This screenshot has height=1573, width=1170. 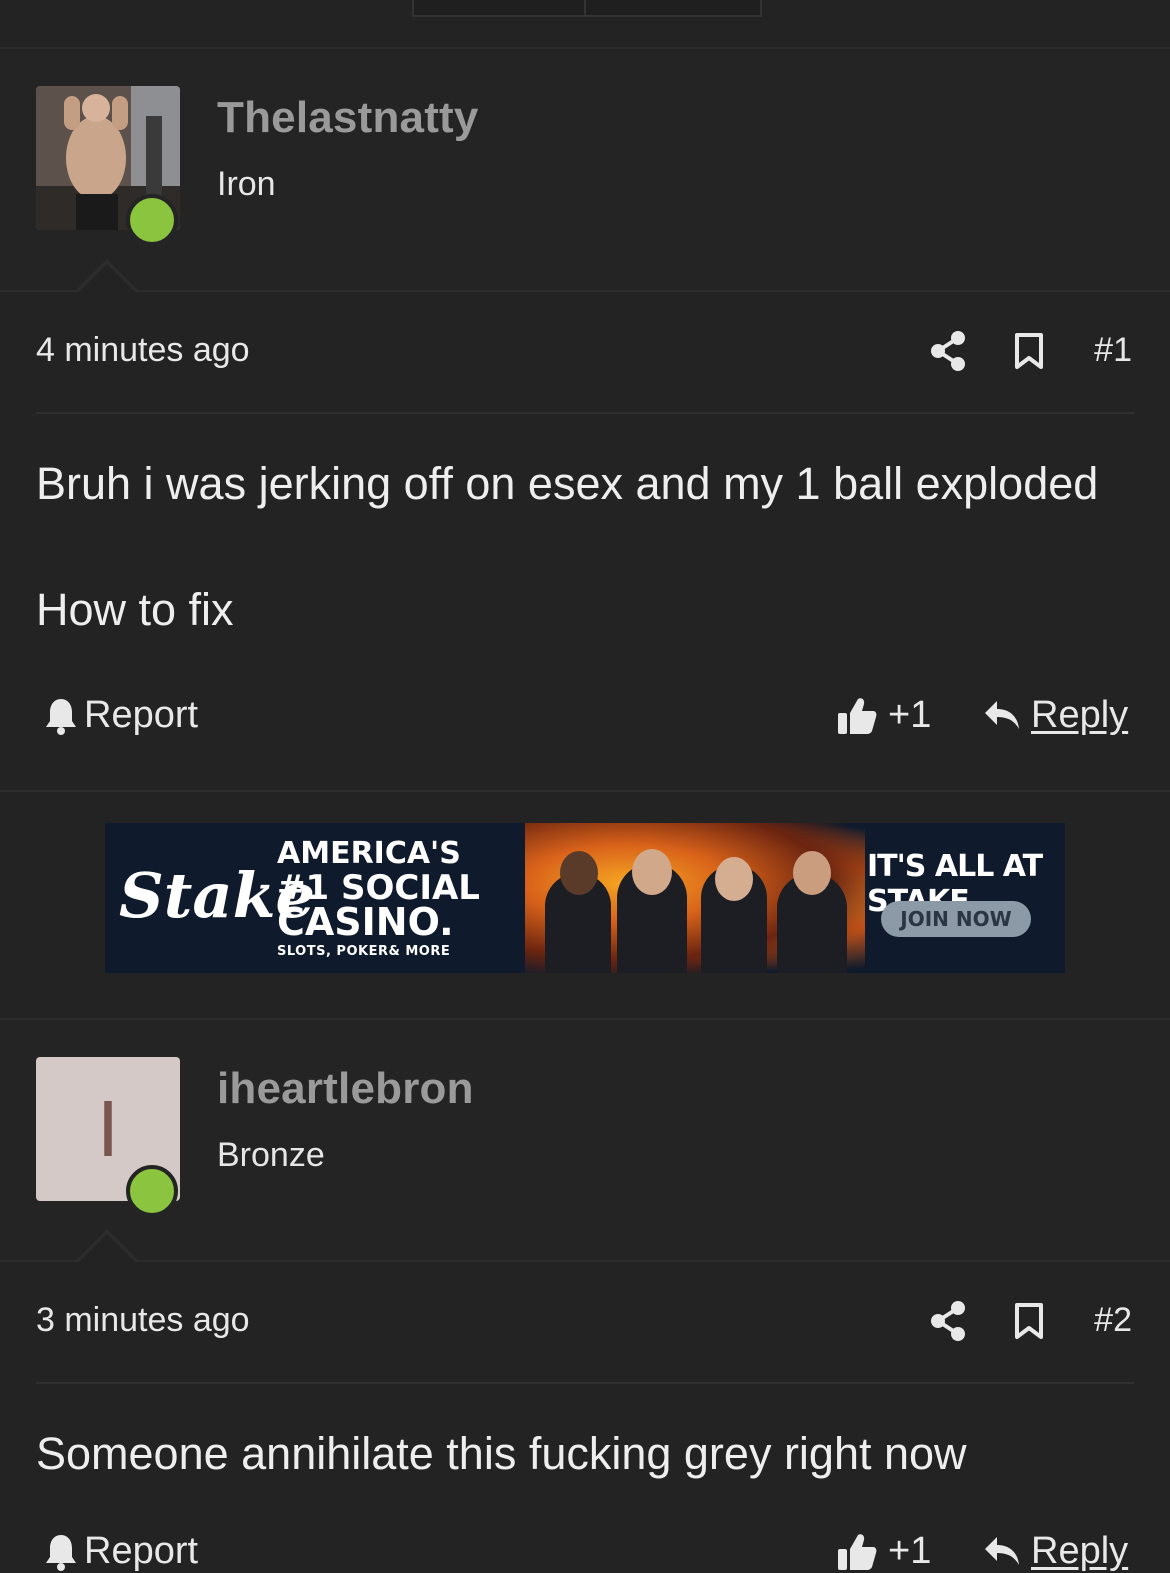 What do you see at coordinates (271, 1155) in the screenshot?
I see `post-2-user-rank: Bronze` at bounding box center [271, 1155].